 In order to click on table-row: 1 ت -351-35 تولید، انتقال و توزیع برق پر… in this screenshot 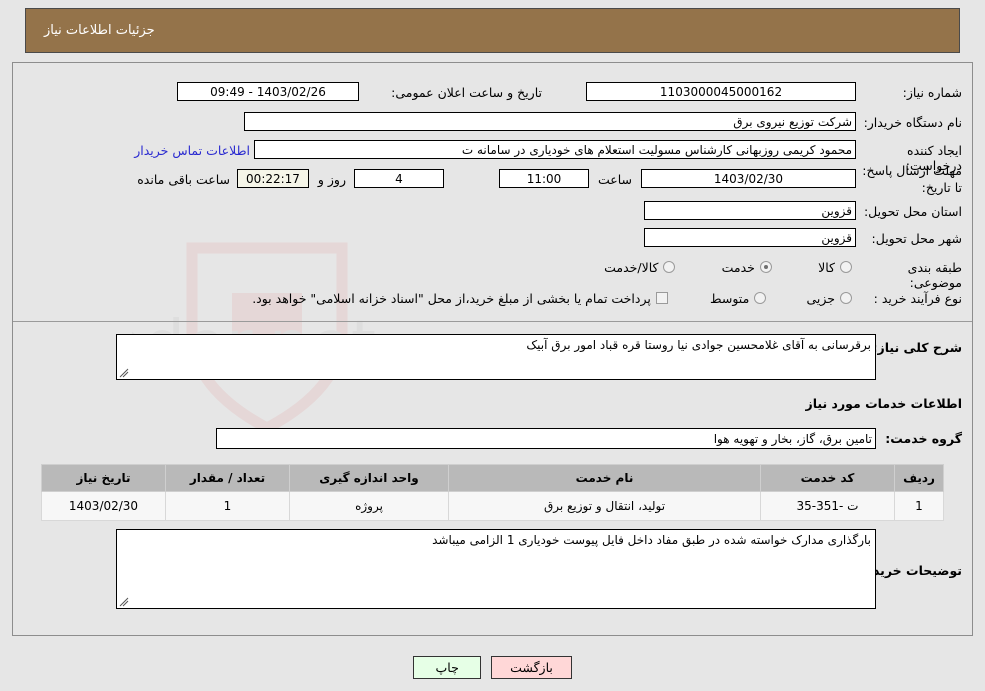, I will do `click(492, 506)`.